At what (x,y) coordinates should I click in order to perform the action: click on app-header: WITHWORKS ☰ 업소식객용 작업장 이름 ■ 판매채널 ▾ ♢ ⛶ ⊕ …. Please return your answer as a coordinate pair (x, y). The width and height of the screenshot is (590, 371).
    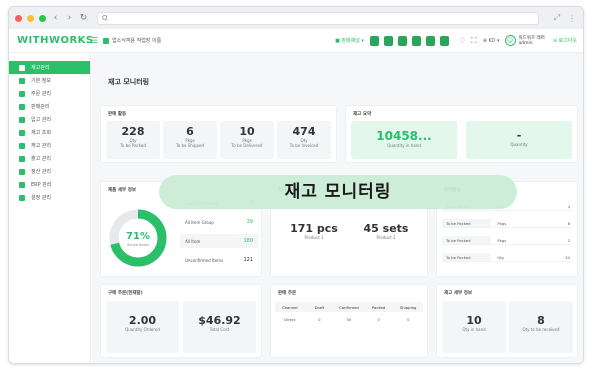
    Looking at the image, I should click on (296, 41).